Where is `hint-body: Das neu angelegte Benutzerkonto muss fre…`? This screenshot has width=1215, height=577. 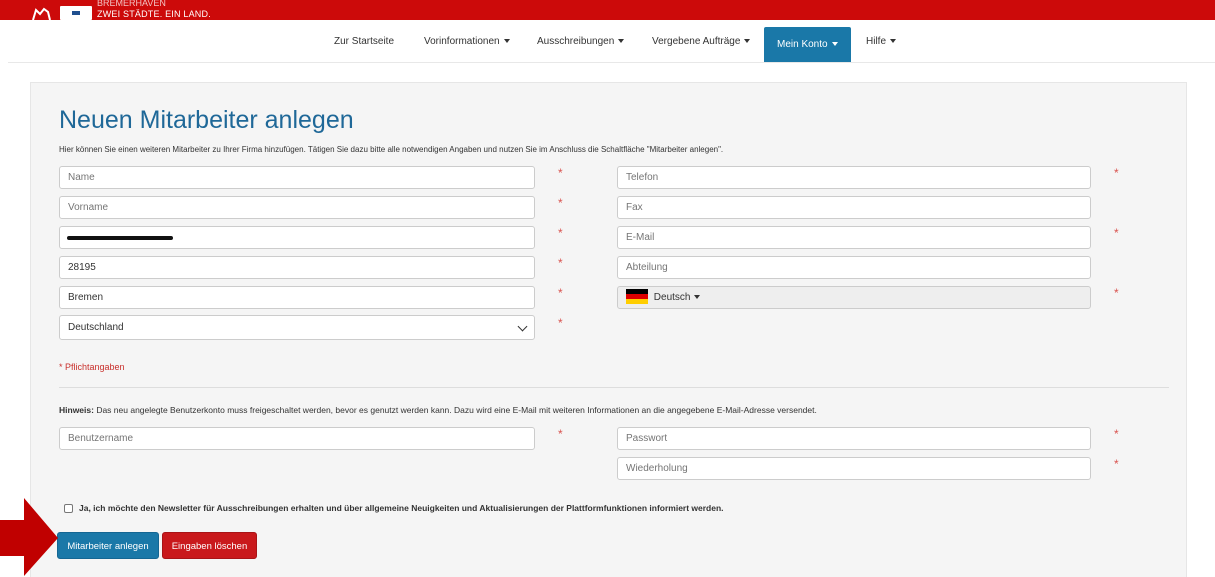
hint-body: Das neu angelegte Benutzerkonto muss fre… is located at coordinates (455, 410).